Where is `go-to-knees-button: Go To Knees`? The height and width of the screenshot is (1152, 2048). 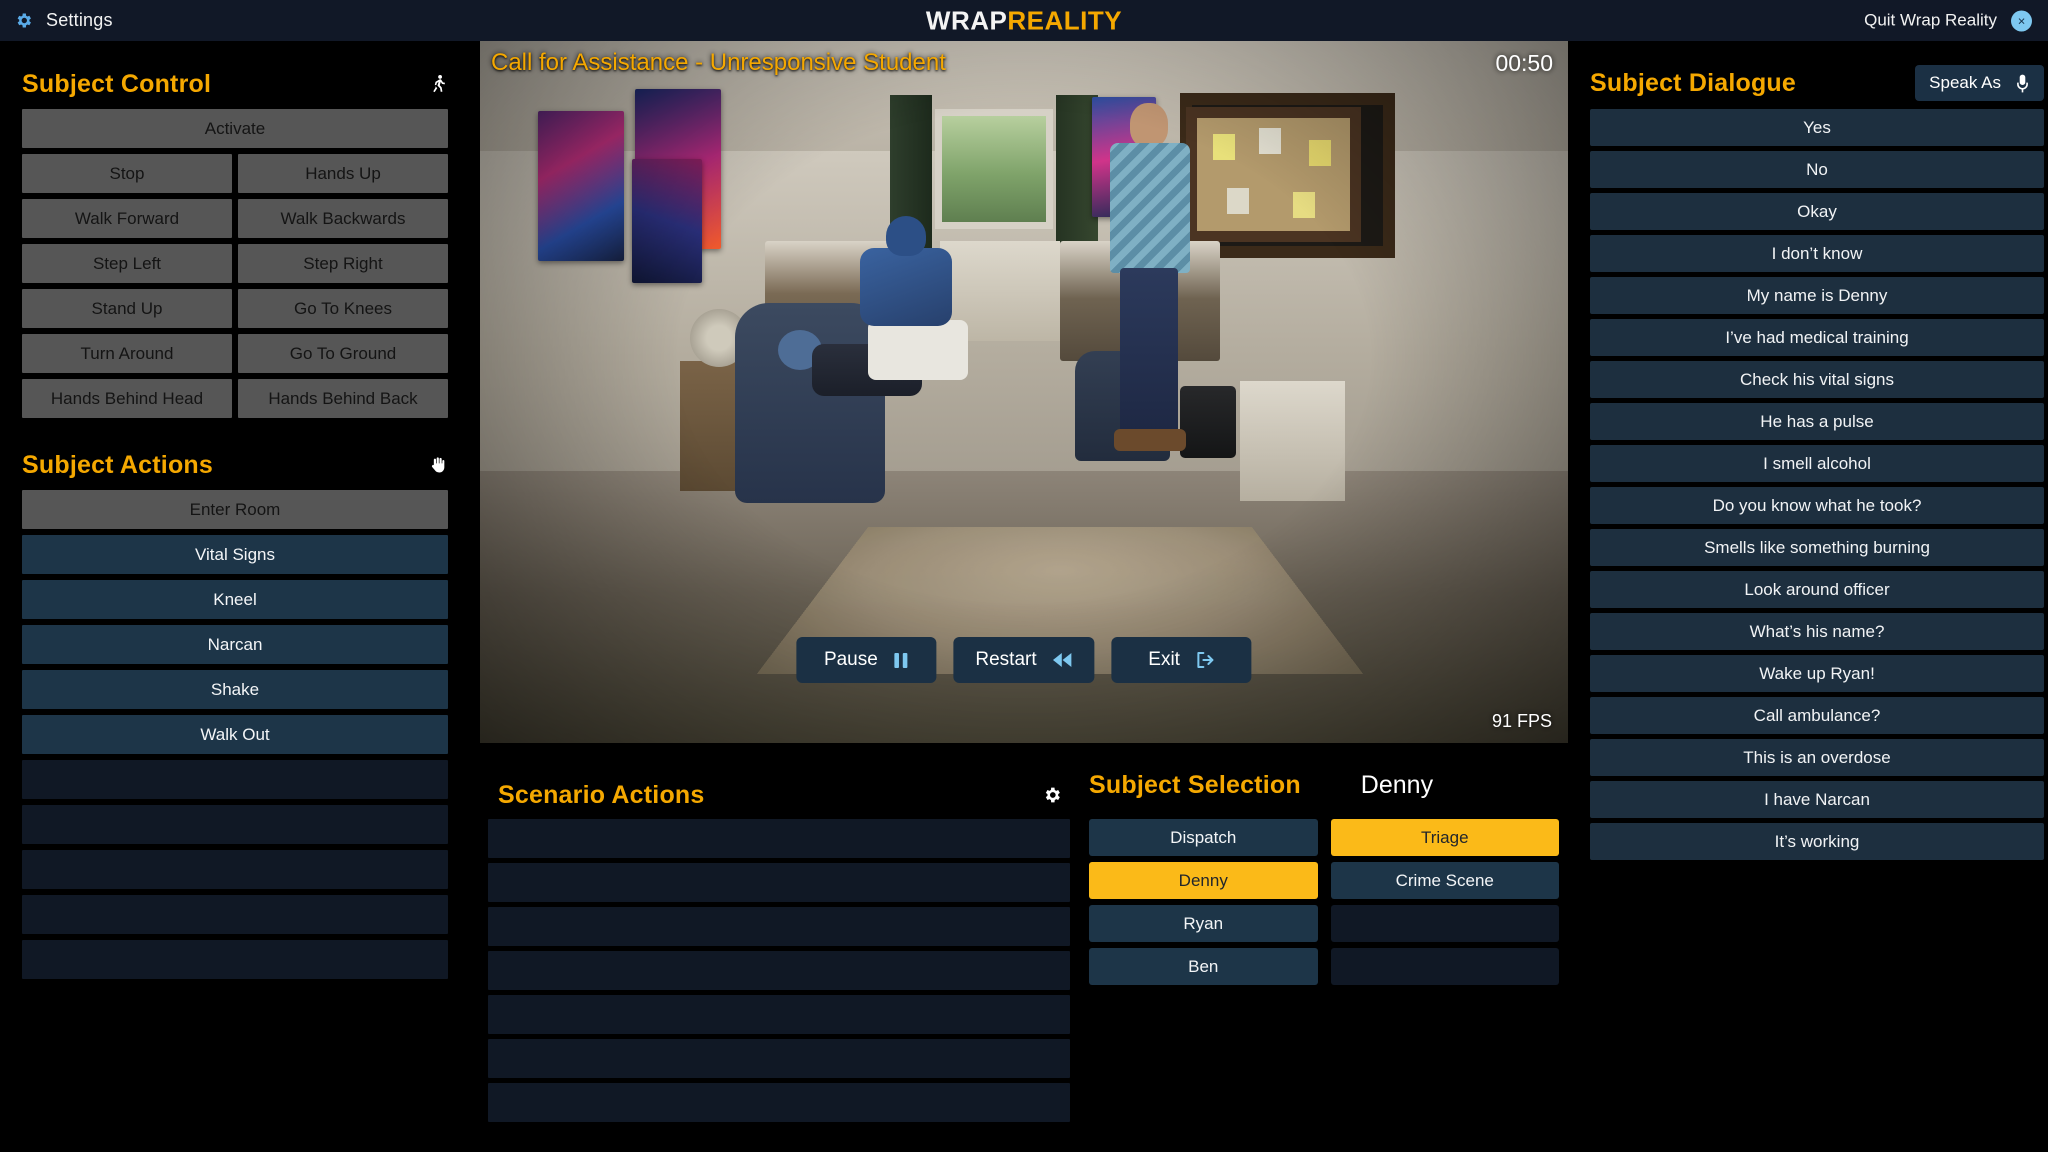
go-to-knees-button: Go To Knees is located at coordinates (343, 308).